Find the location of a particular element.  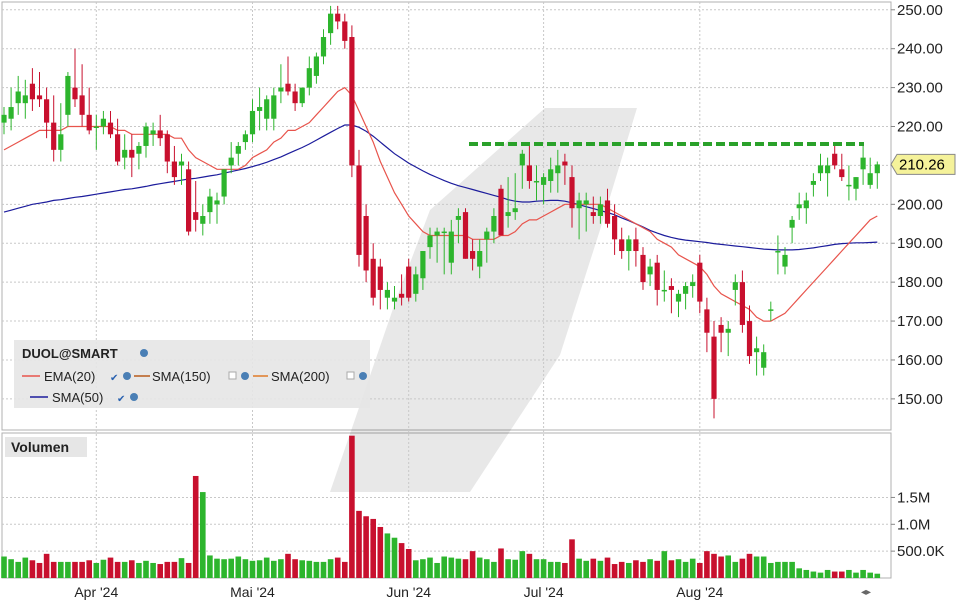

date-tick-label: Jul '24 is located at coordinates (544, 592).